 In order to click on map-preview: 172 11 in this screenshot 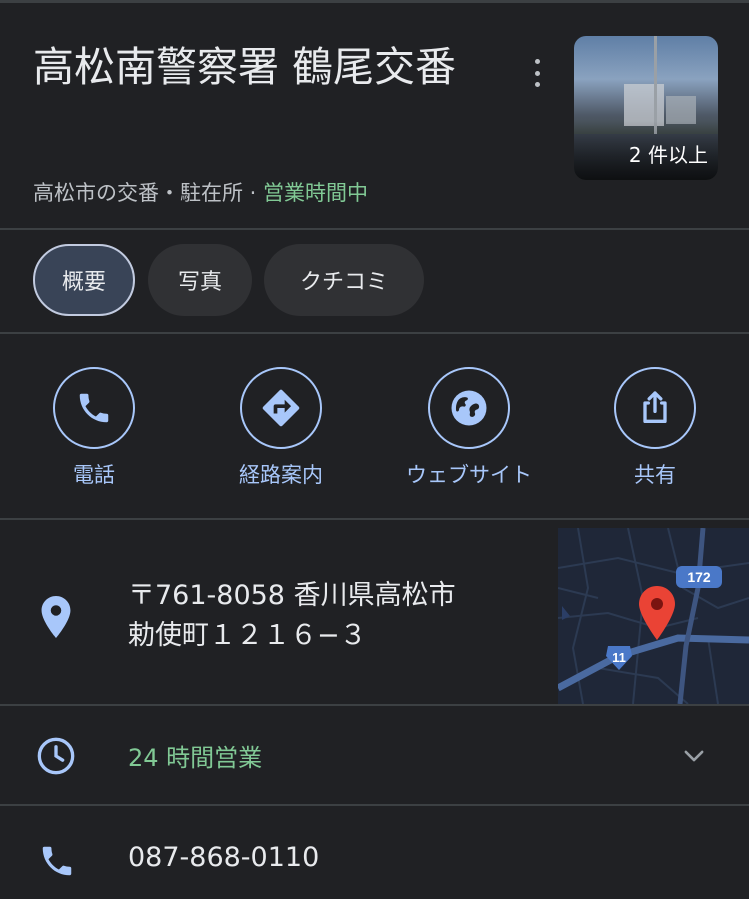, I will do `click(653, 616)`.